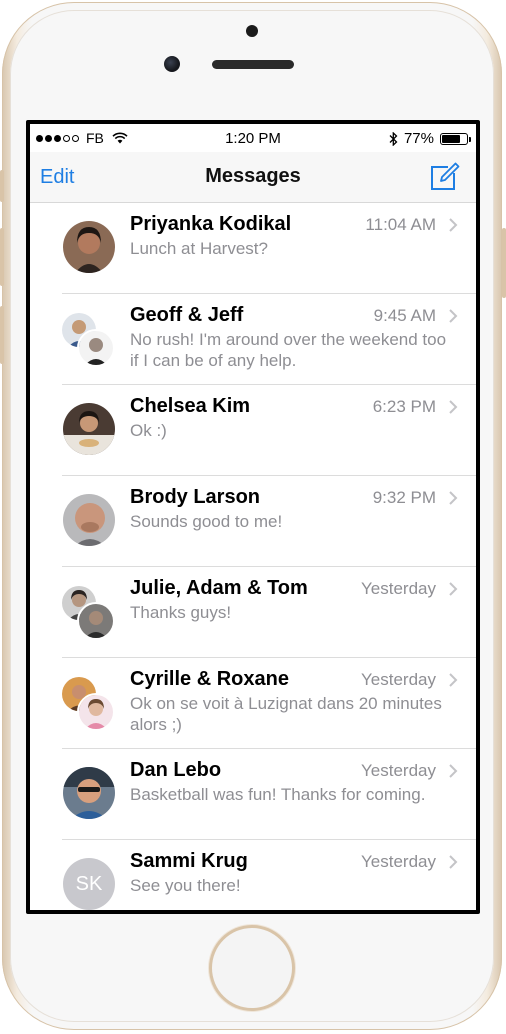 This screenshot has height=1034, width=506. I want to click on contact-name: Brody Larson, so click(195, 497).